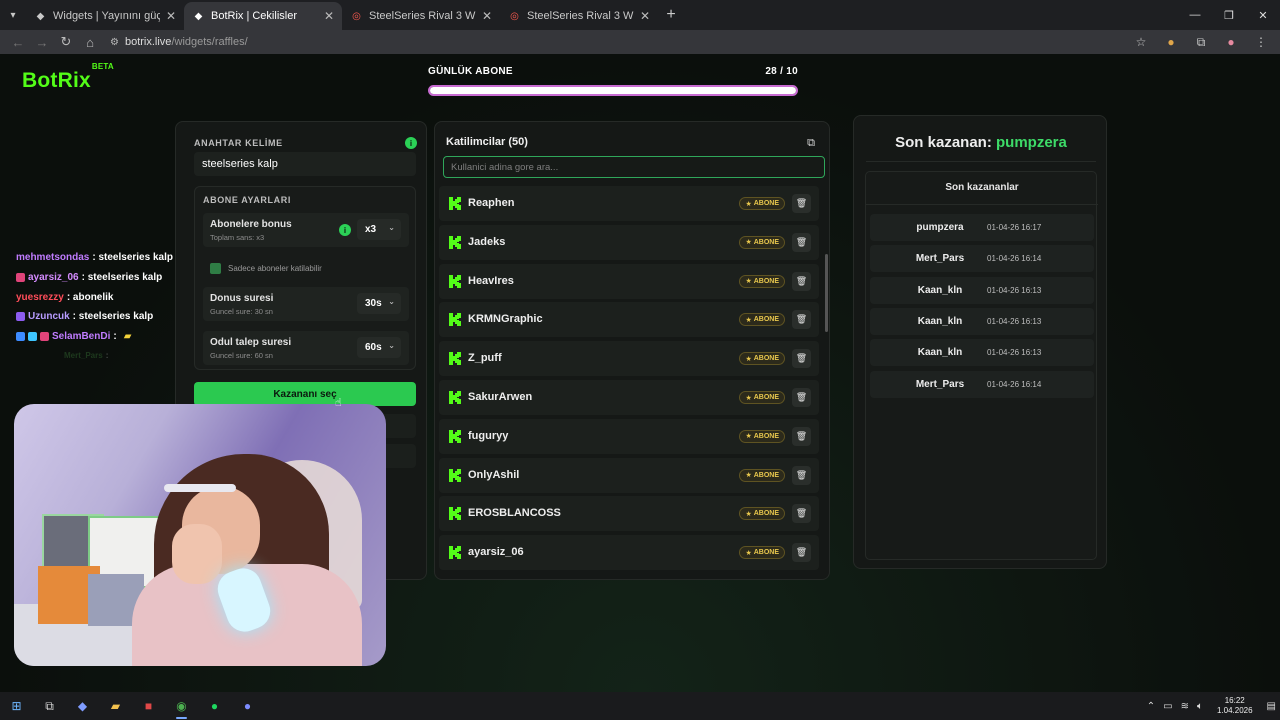 This screenshot has height=720, width=1280. What do you see at coordinates (102, 66) in the screenshot?
I see `beta-badge: BETA` at bounding box center [102, 66].